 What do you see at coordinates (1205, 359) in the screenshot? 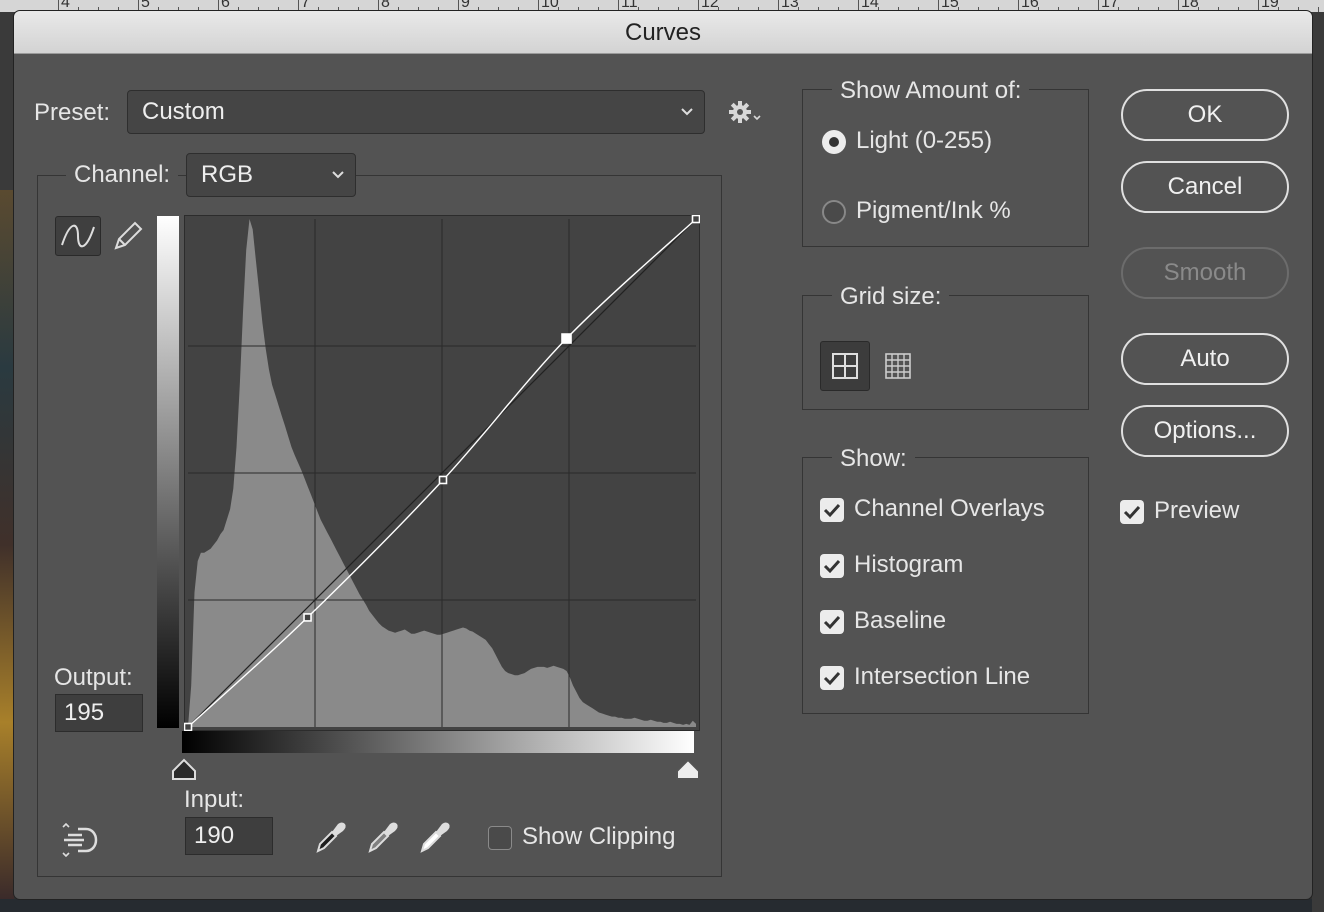
I see `auto-button: Auto` at bounding box center [1205, 359].